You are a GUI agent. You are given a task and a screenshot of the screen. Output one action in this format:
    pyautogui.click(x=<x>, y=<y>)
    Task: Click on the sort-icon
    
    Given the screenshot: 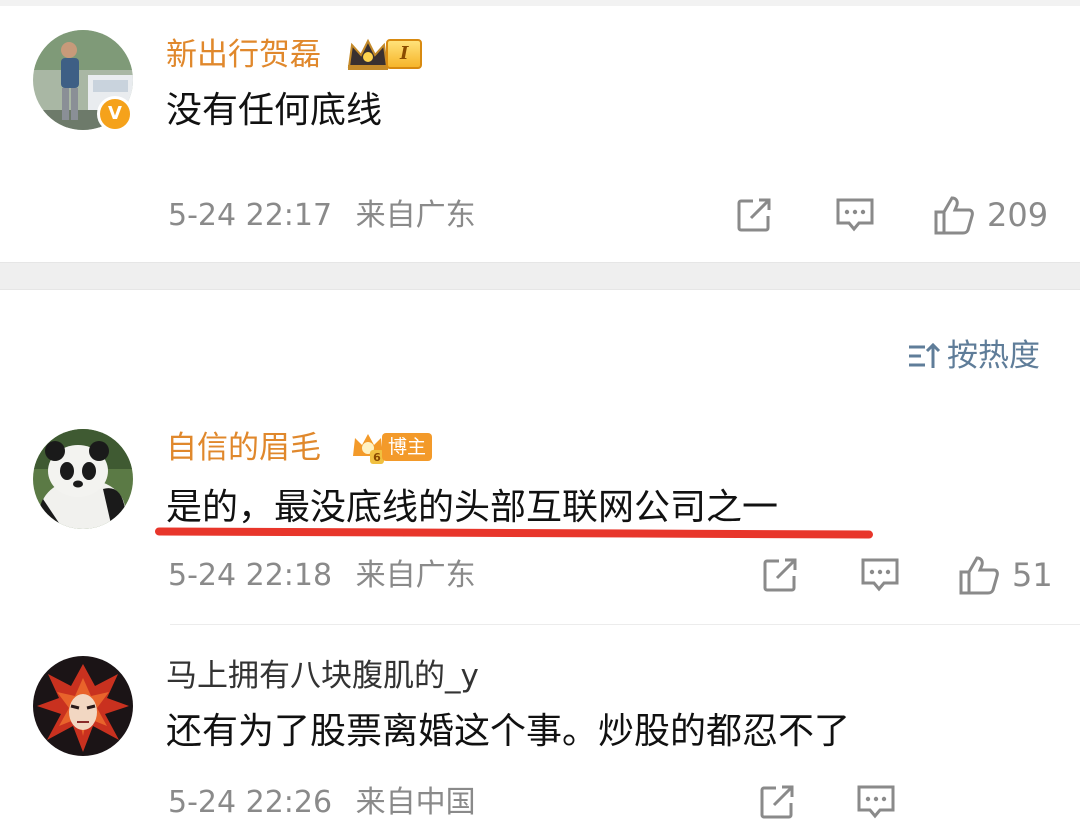 What is the action you would take?
    pyautogui.click(x=925, y=355)
    